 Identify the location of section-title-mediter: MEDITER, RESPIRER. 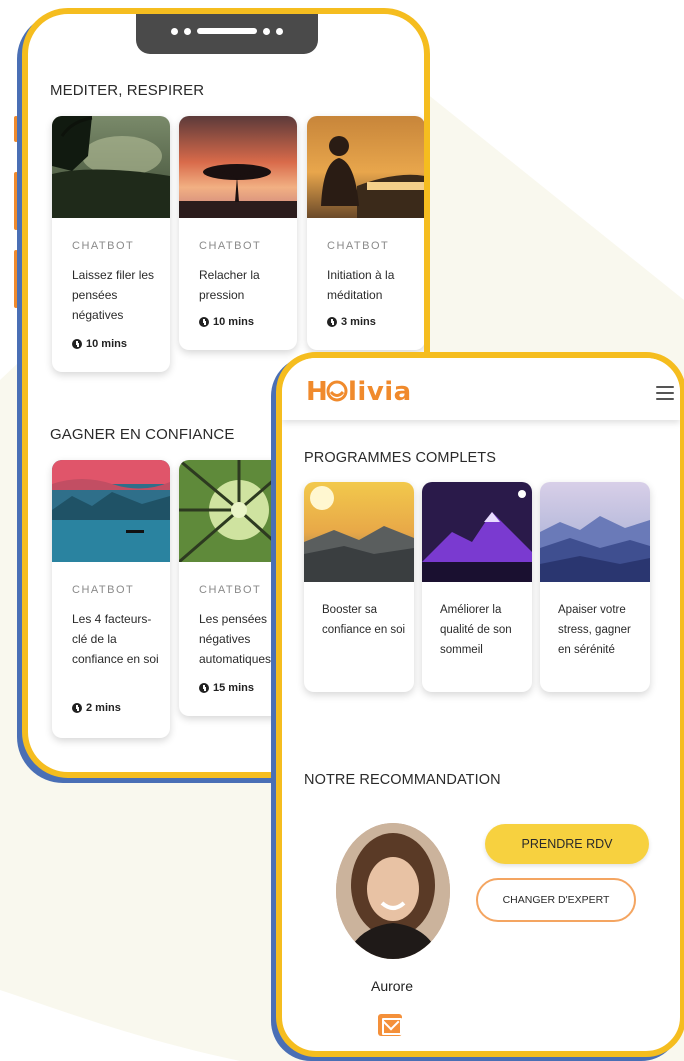
(127, 90).